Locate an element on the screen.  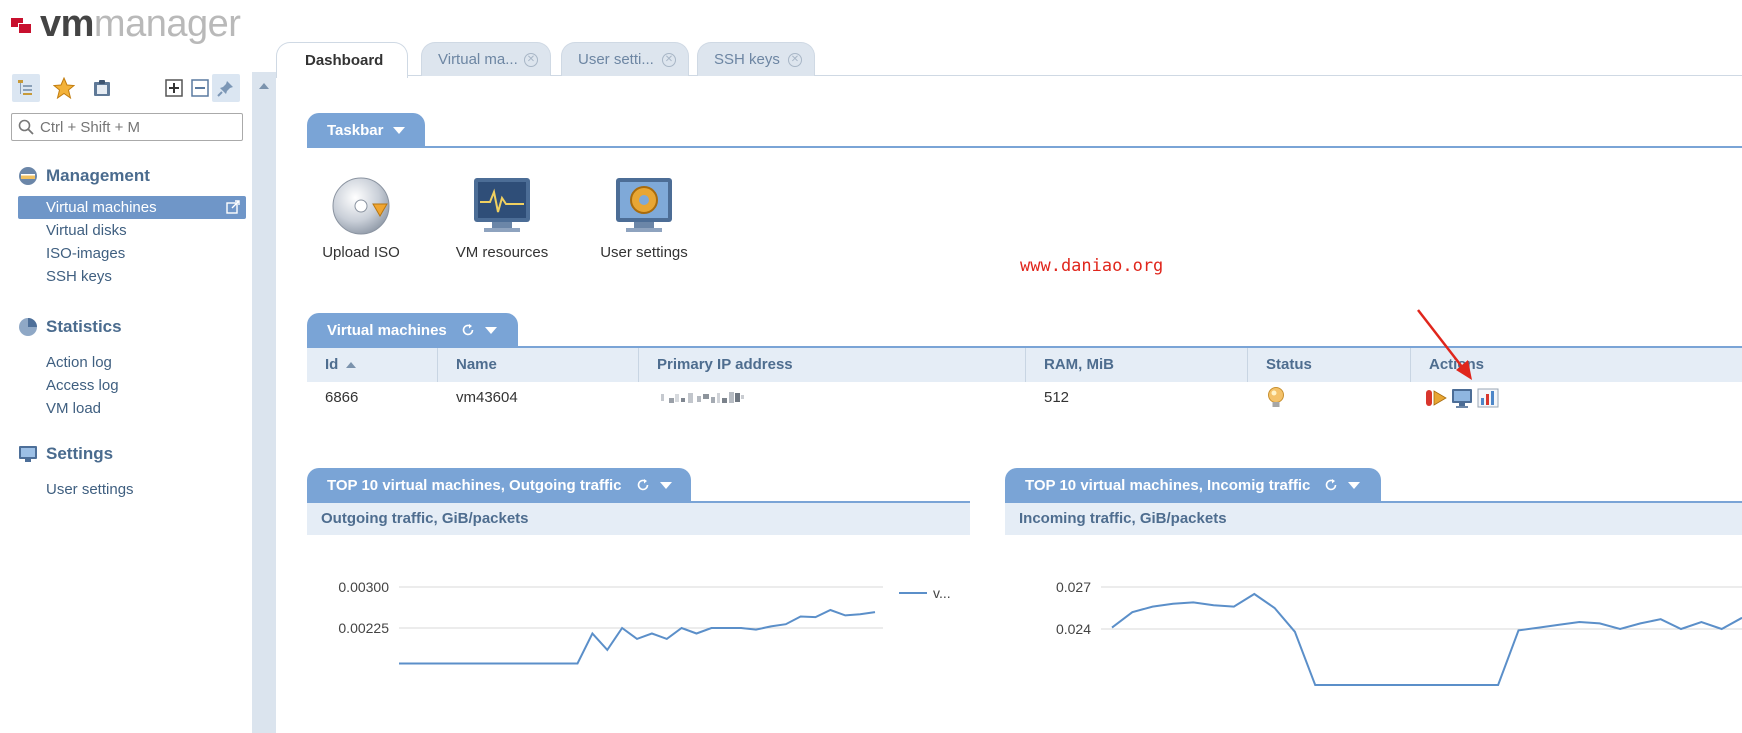
vm-section-header: Virtual machines is located at coordinates (412, 330).